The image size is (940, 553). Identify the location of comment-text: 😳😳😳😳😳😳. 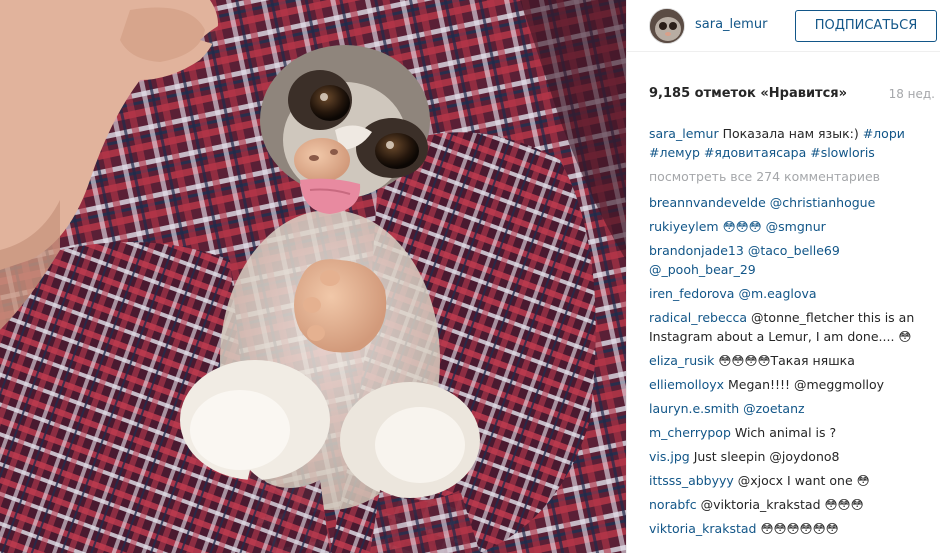
(799, 528).